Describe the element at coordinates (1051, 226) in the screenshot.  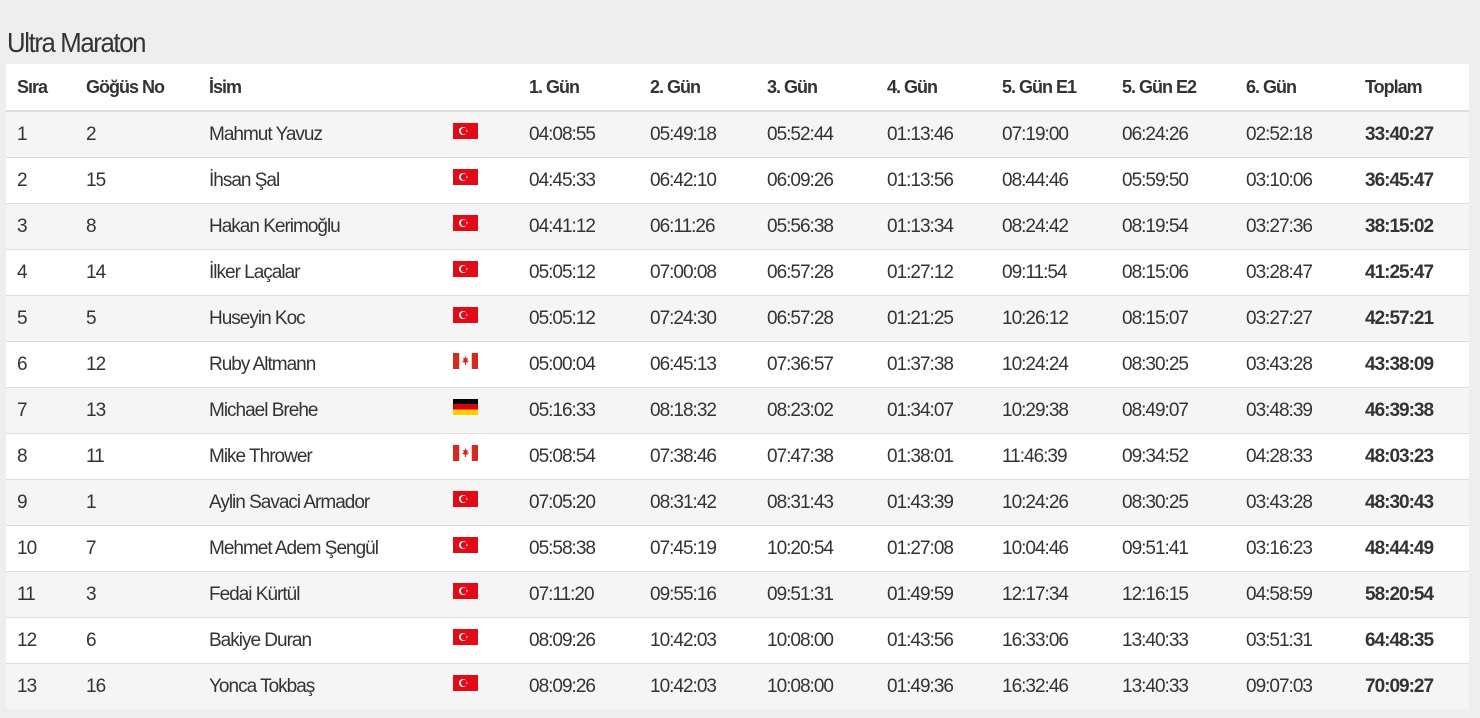
I see `cell-day5e1: 08:24:42` at that location.